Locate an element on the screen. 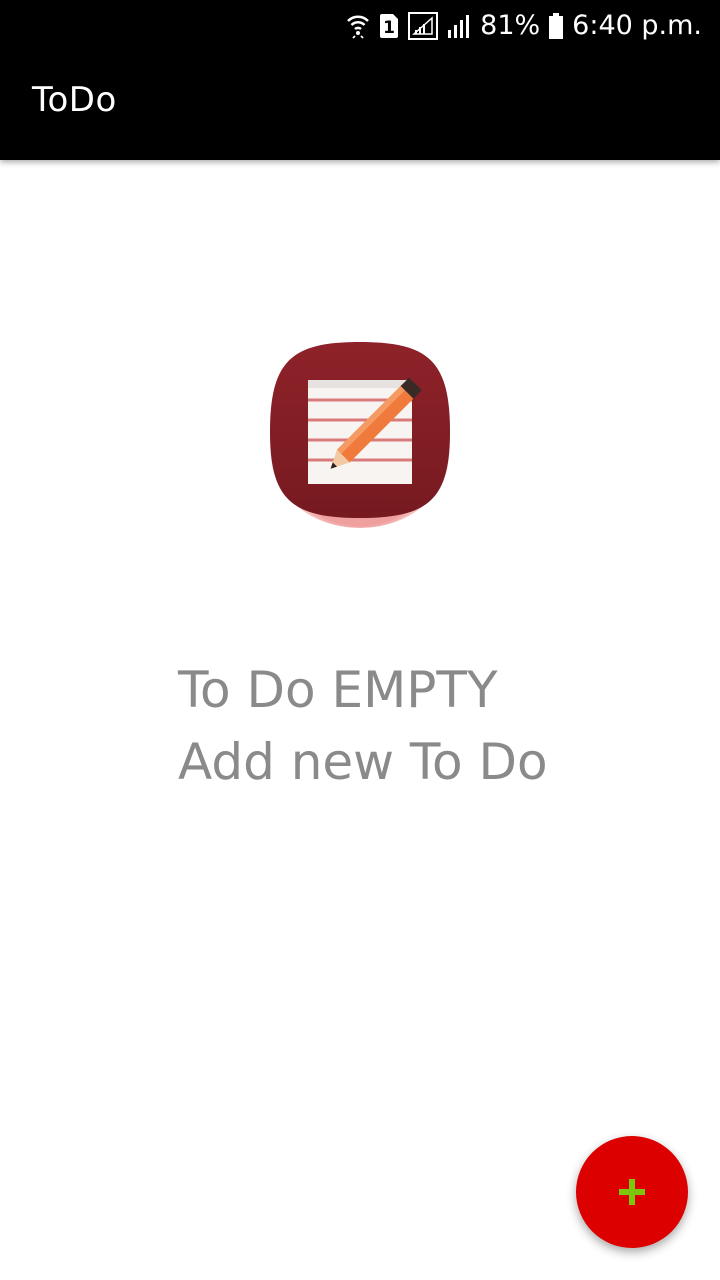 The image size is (720, 1280). add-todo-button is located at coordinates (632, 1192).